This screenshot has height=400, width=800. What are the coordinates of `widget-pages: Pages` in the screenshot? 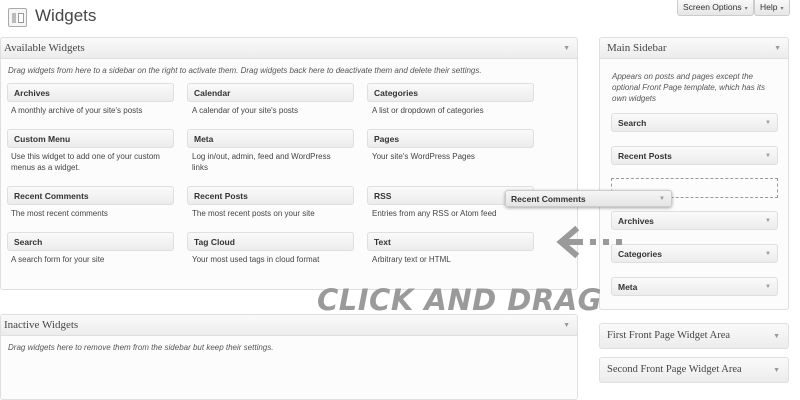 It's located at (450, 138).